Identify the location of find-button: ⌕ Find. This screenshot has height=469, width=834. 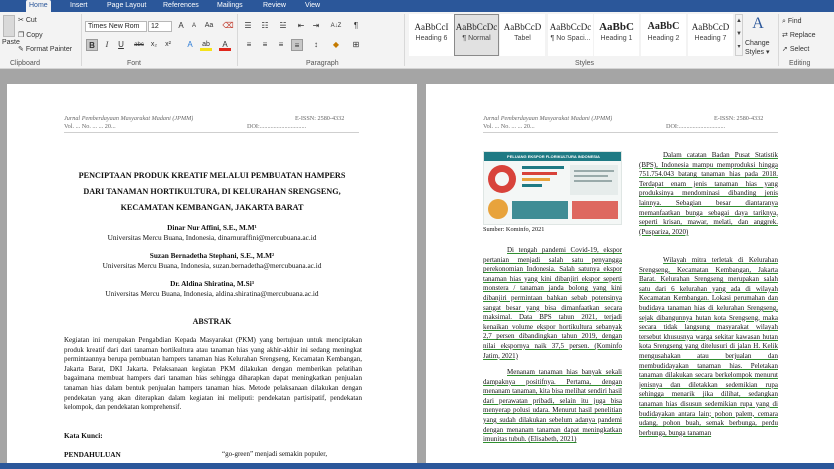
(792, 21).